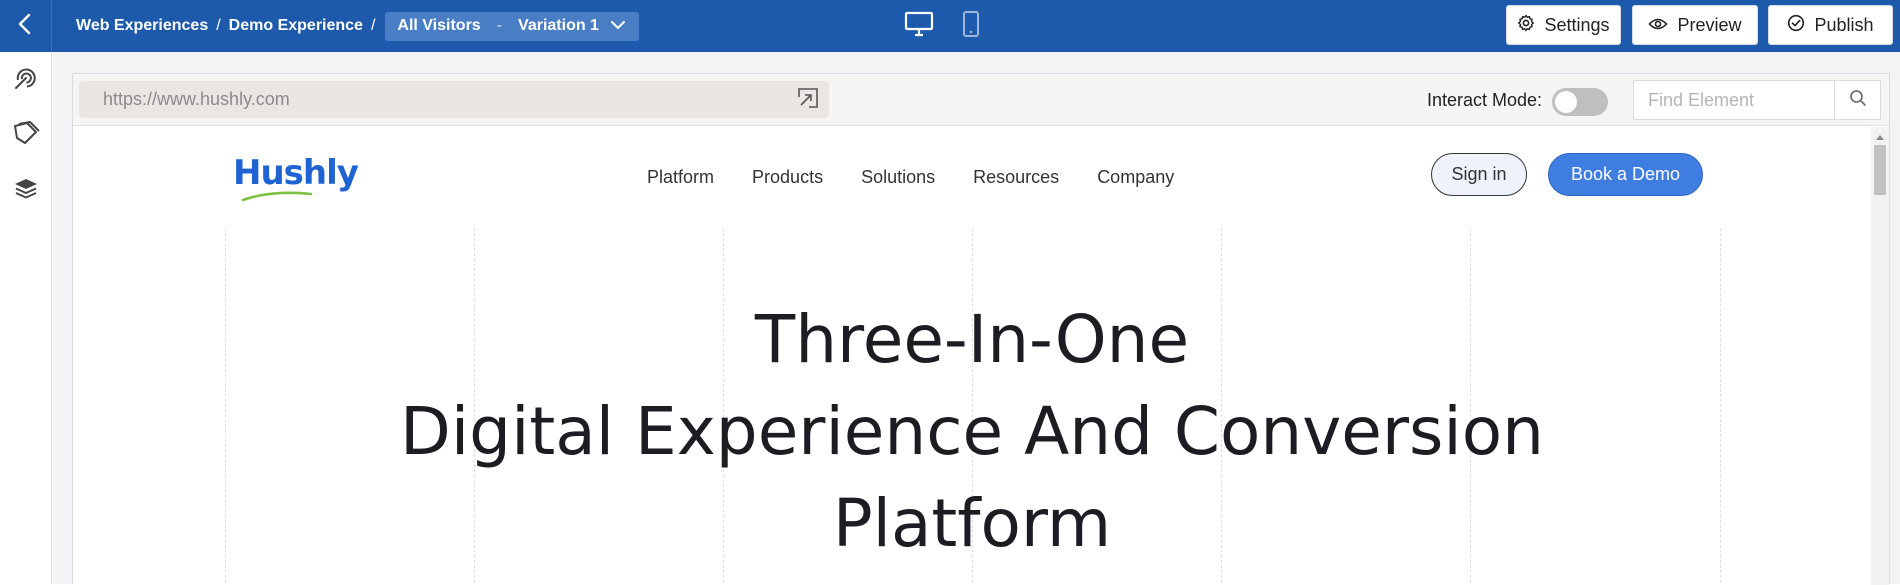  Describe the element at coordinates (558, 25) in the screenshot. I see `variant-variation: Variation 1` at that location.